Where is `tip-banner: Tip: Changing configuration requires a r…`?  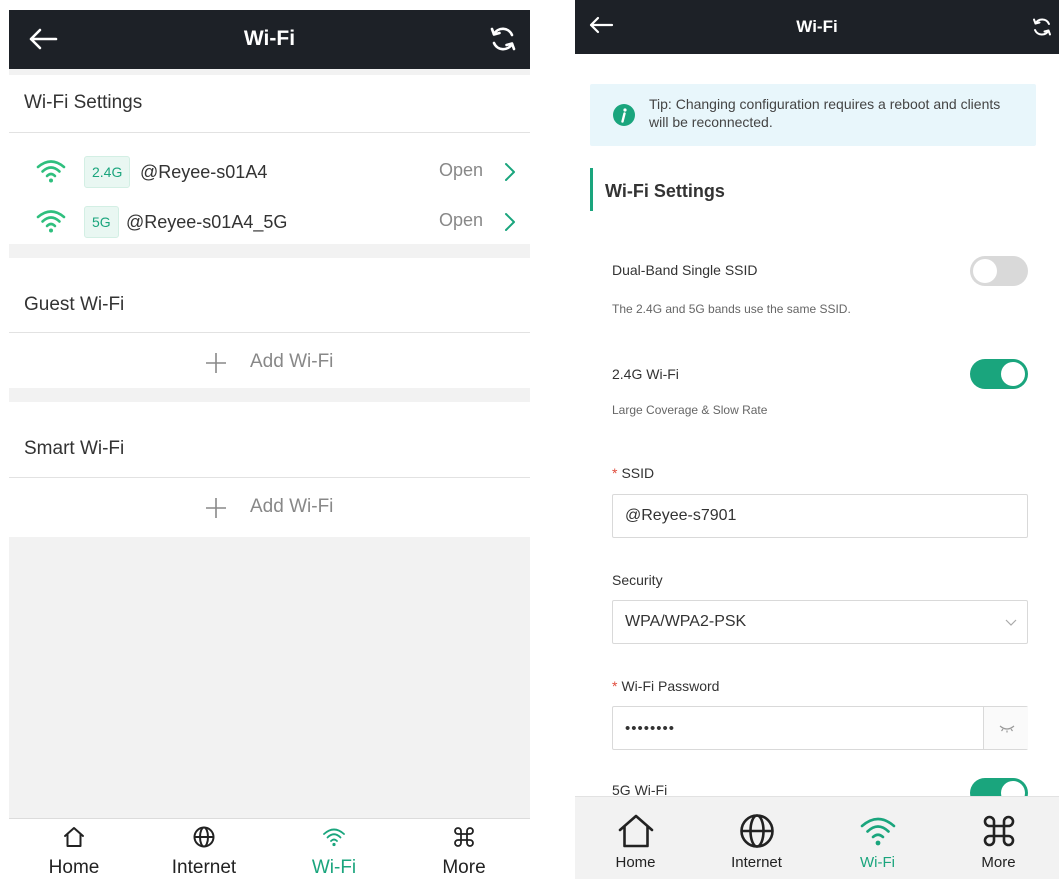 tip-banner: Tip: Changing configuration requires a r… is located at coordinates (813, 115).